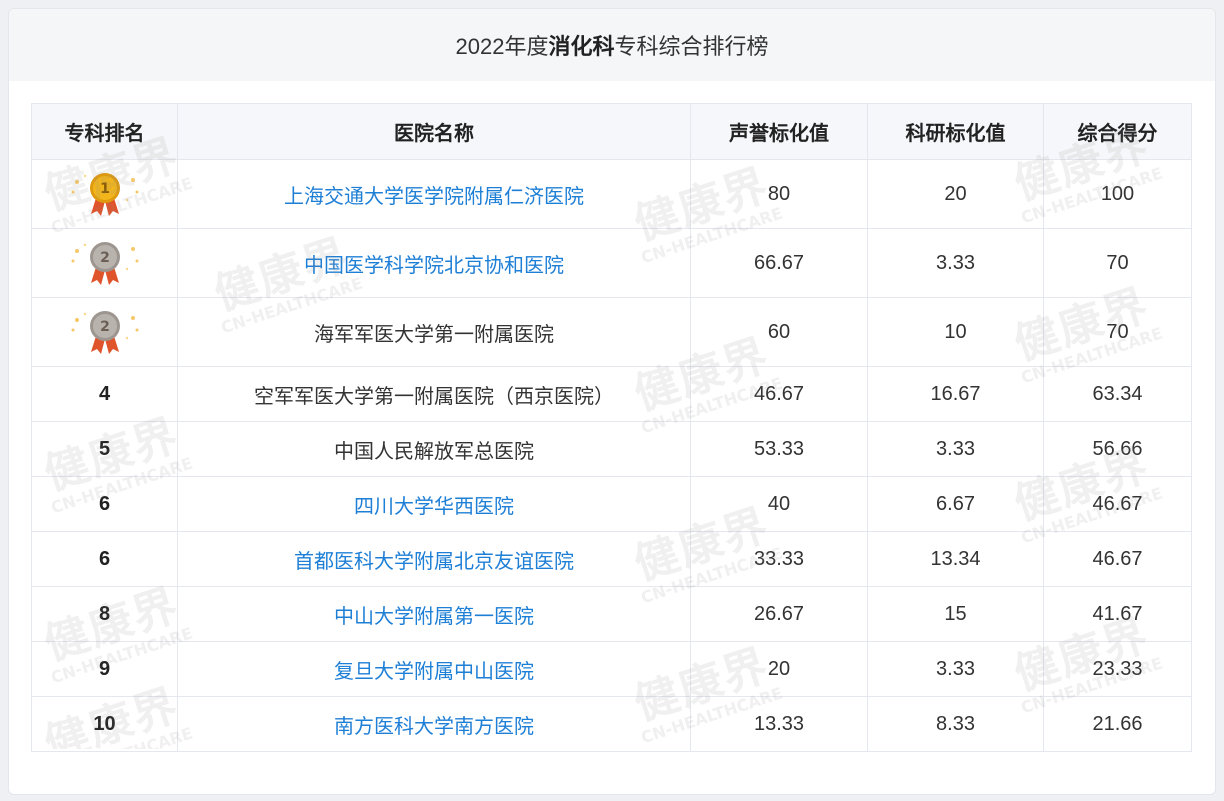 This screenshot has width=1224, height=801. Describe the element at coordinates (779, 263) in the screenshot. I see `reputation-cell: 66.67` at that location.